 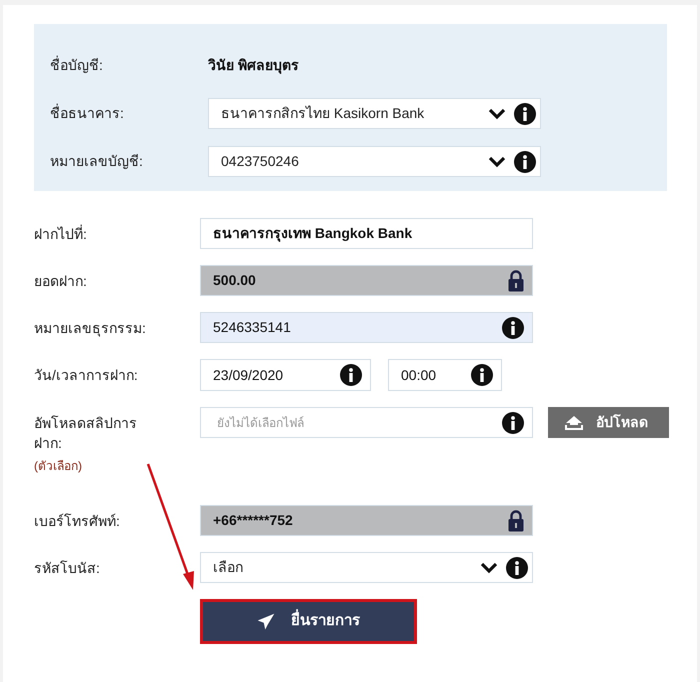 What do you see at coordinates (86, 433) in the screenshot?
I see `field-label: อัพโหลดสลิปการฝาก:` at bounding box center [86, 433].